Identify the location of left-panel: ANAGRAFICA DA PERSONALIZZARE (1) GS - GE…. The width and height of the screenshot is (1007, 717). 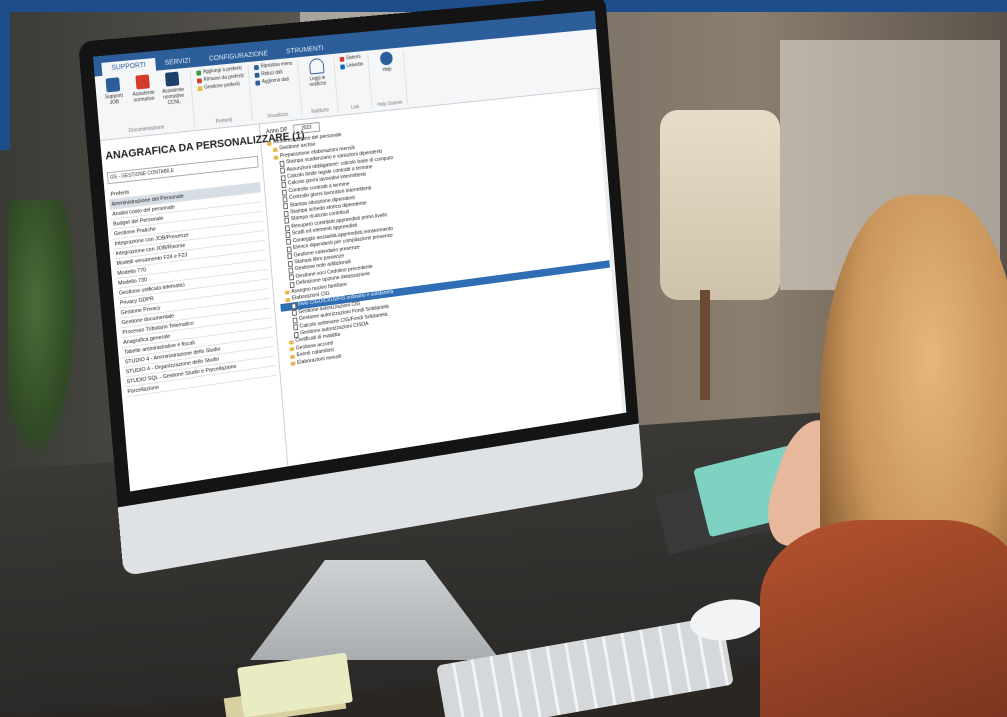
(202, 308).